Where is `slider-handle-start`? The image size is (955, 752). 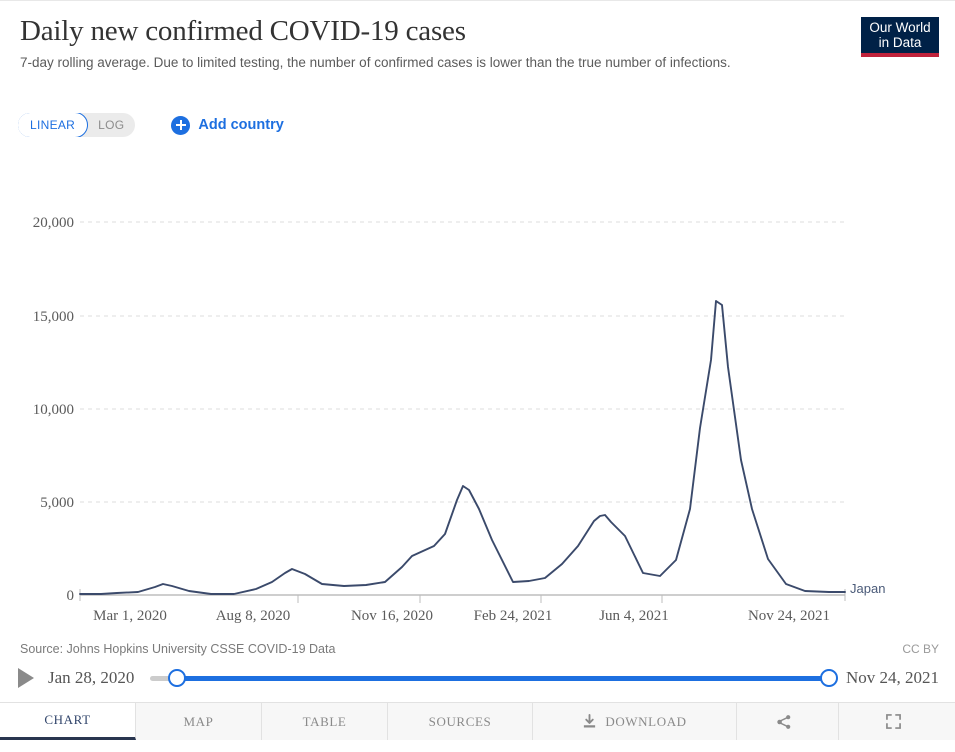
slider-handle-start is located at coordinates (177, 678).